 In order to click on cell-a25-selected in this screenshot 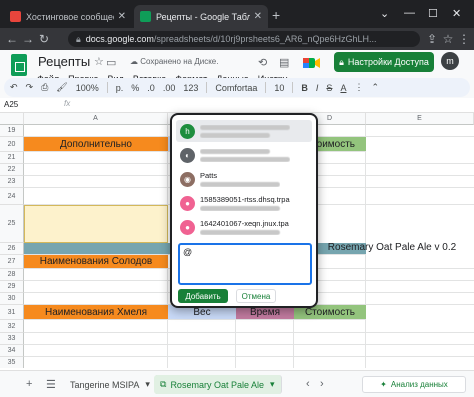, I will do `click(96, 224)`.